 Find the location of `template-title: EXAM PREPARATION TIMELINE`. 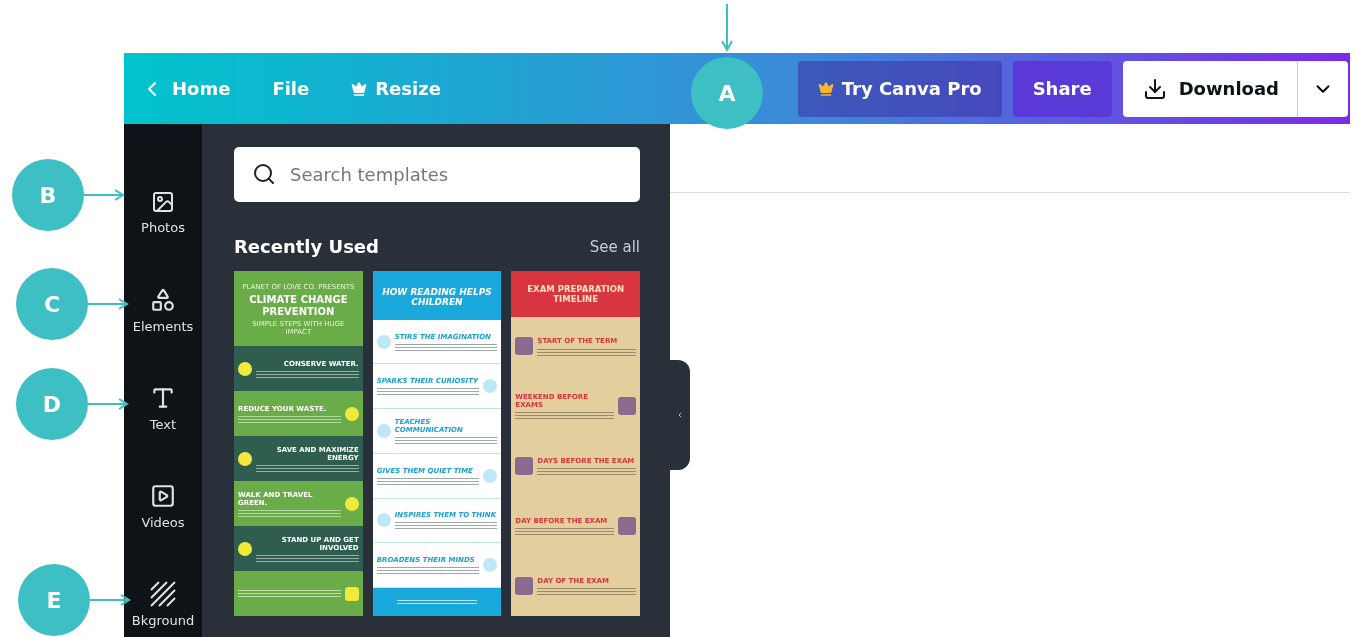

template-title: EXAM PREPARATION TIMELINE is located at coordinates (576, 295).